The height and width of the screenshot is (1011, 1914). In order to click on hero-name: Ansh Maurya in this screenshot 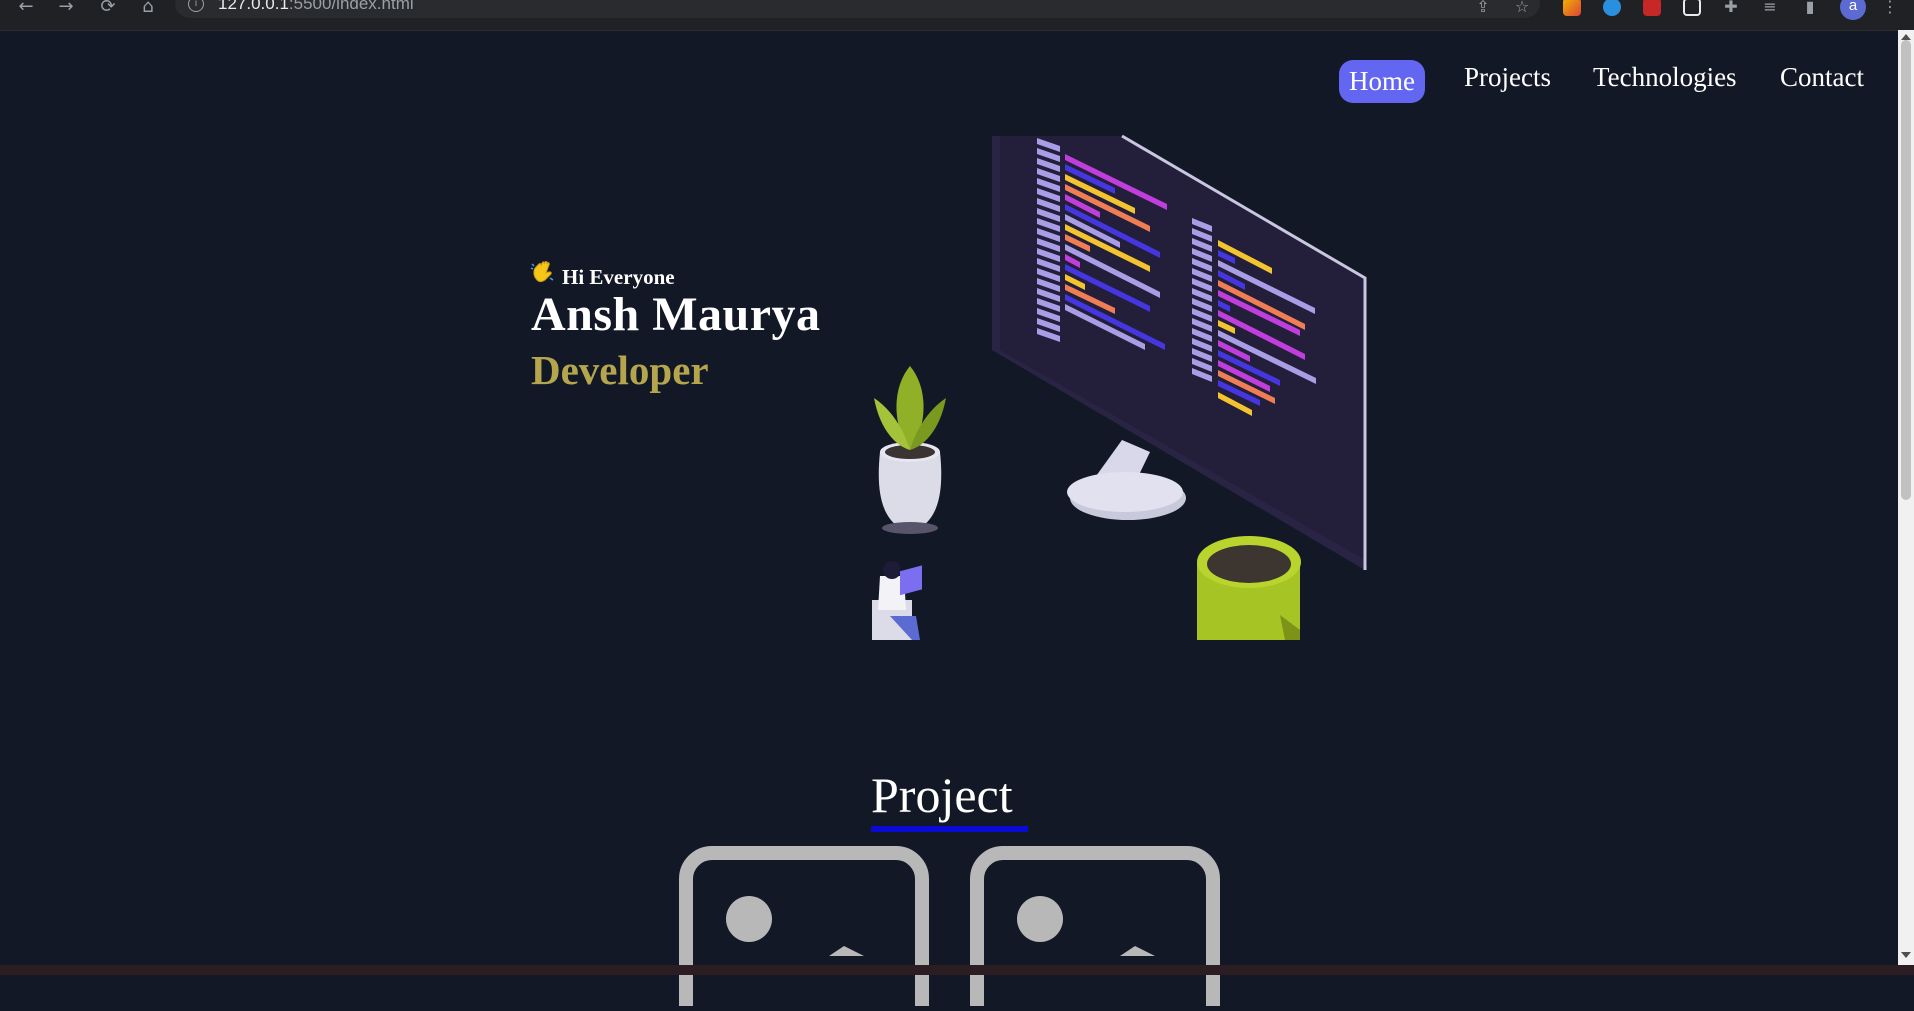, I will do `click(676, 314)`.